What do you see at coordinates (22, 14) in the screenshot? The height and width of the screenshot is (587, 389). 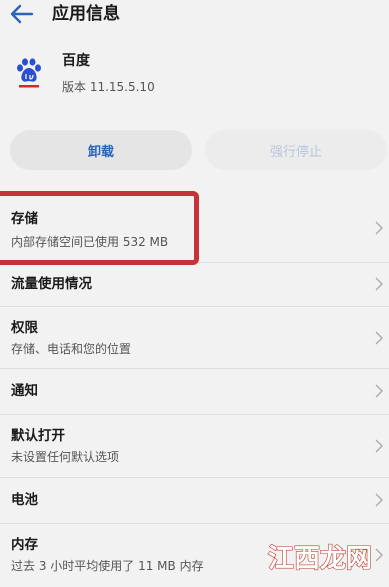 I see `back-arrow-icon` at bounding box center [22, 14].